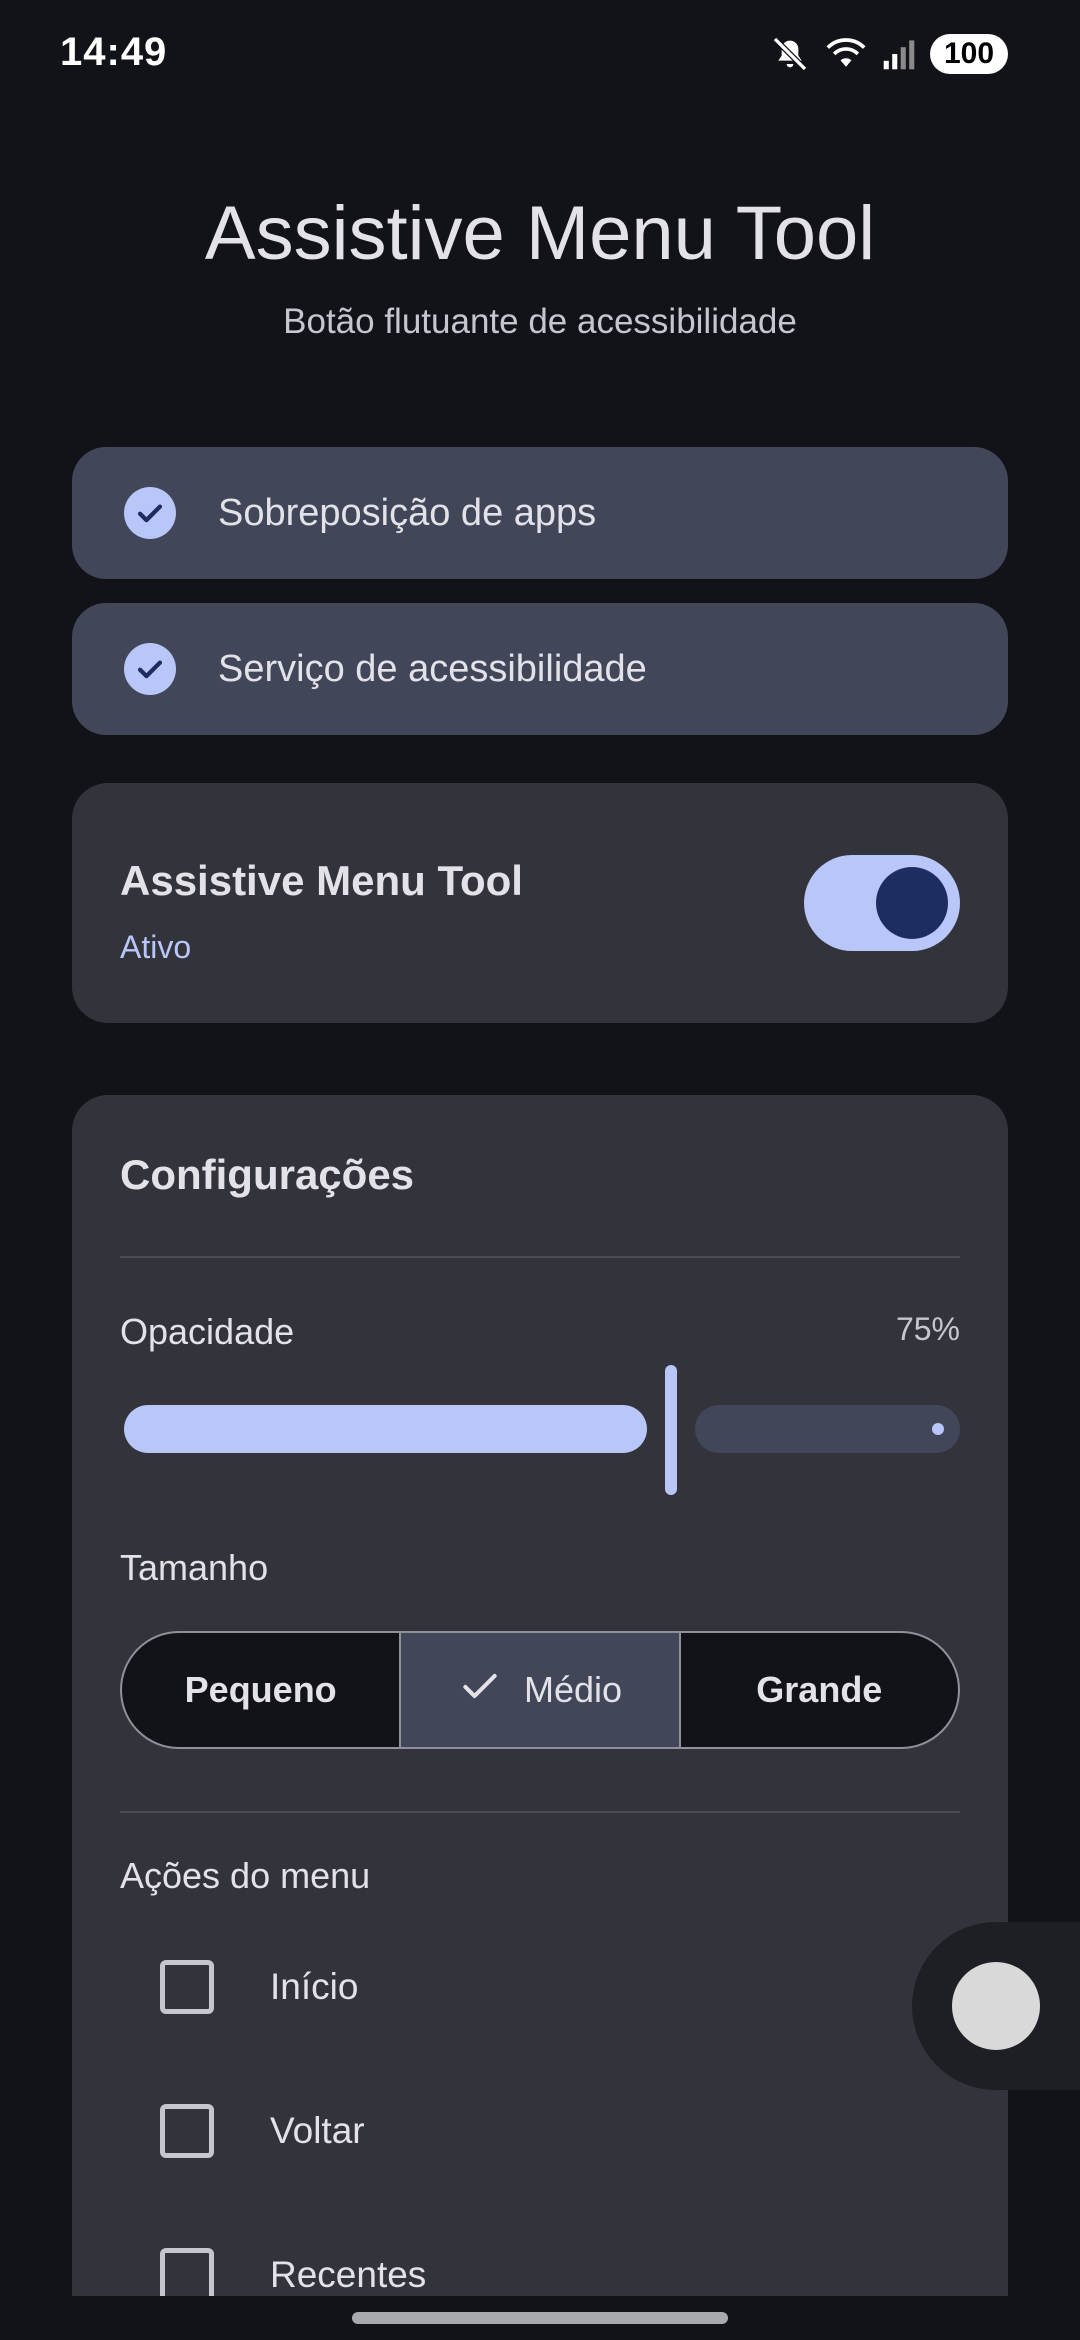  I want to click on slider-handle, so click(671, 1430).